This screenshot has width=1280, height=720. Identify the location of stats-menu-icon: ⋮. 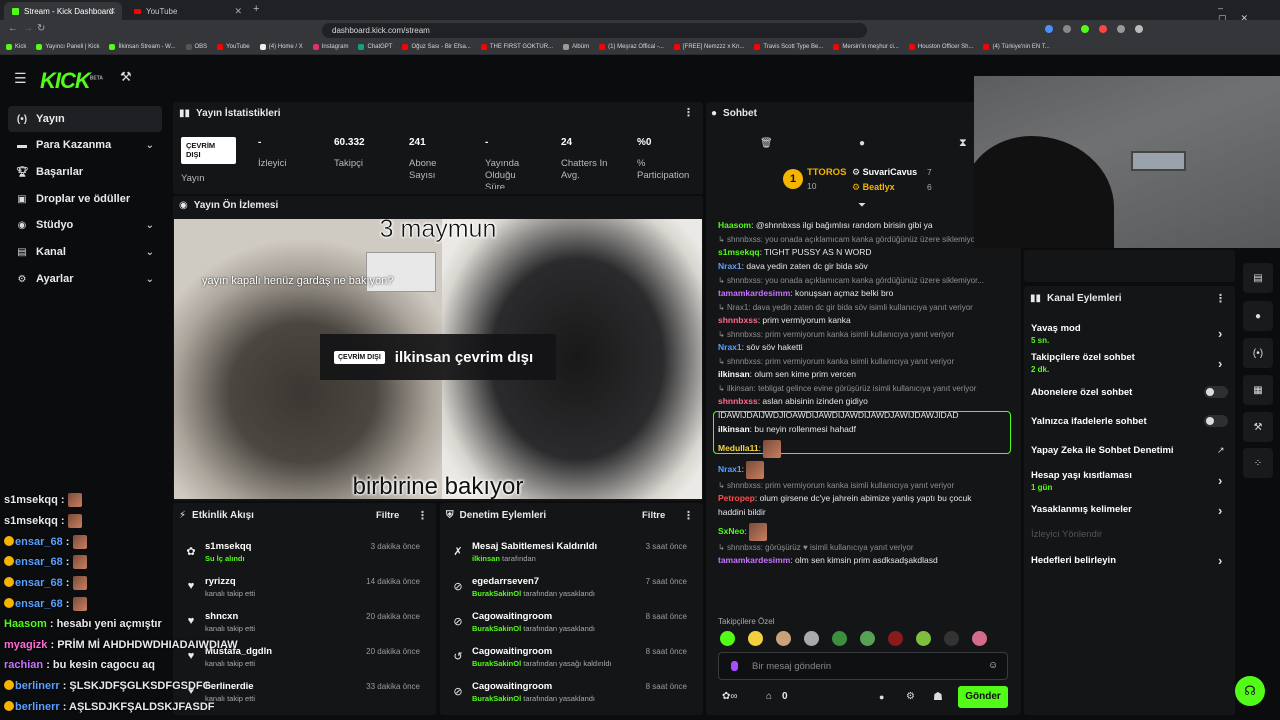
(688, 112).